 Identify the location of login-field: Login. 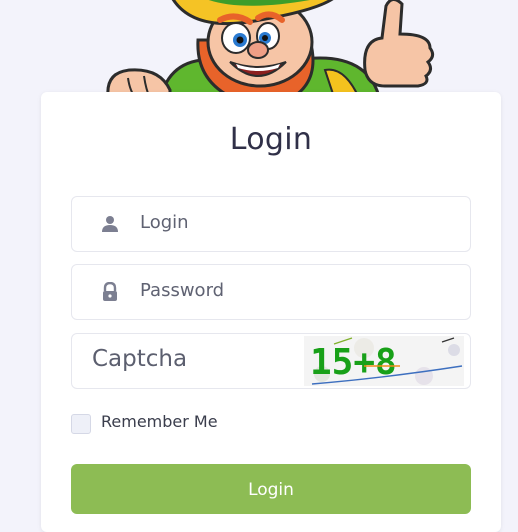
(271, 224).